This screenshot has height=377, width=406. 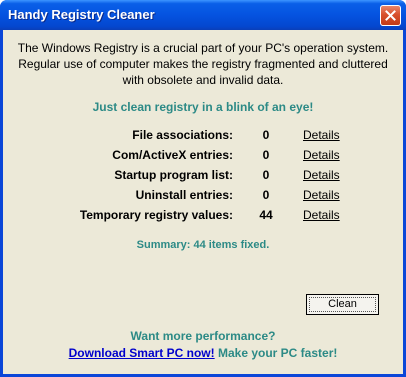 I want to click on result-row-file-associations: File associations: 0 Details, so click(x=203, y=137).